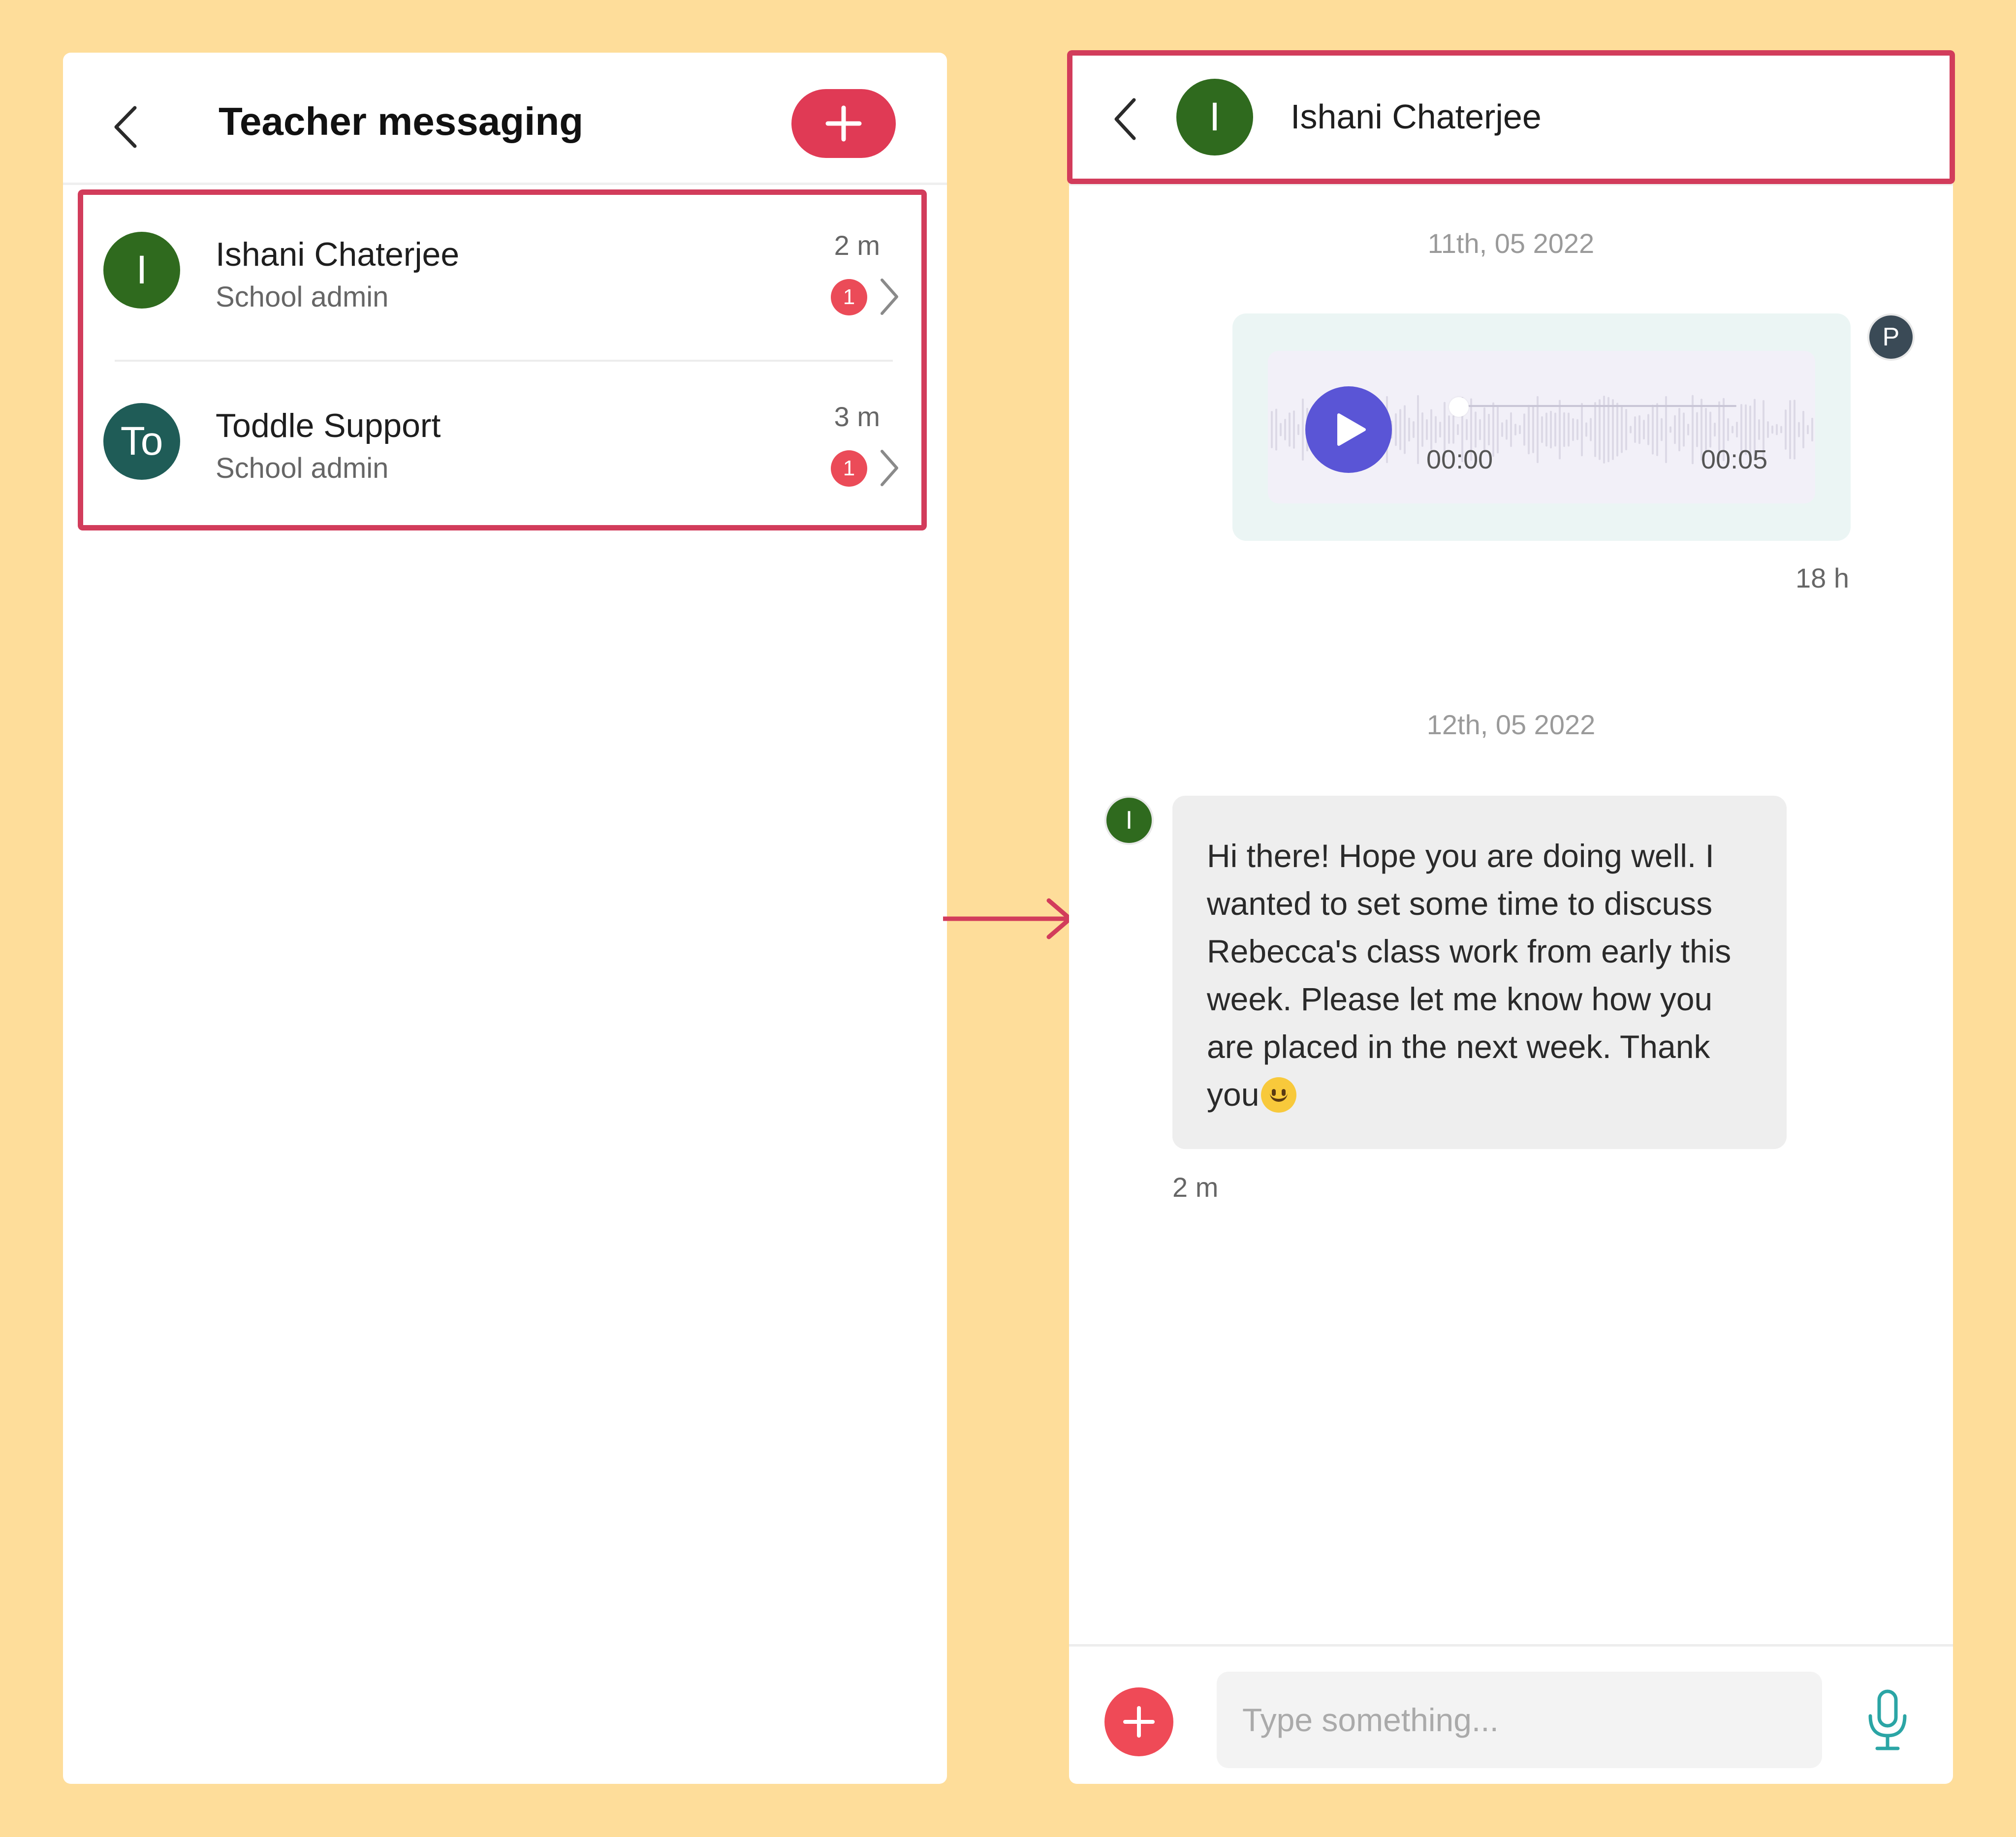 This screenshot has height=1837, width=2016. What do you see at coordinates (1887, 1722) in the screenshot?
I see `microphone-icon` at bounding box center [1887, 1722].